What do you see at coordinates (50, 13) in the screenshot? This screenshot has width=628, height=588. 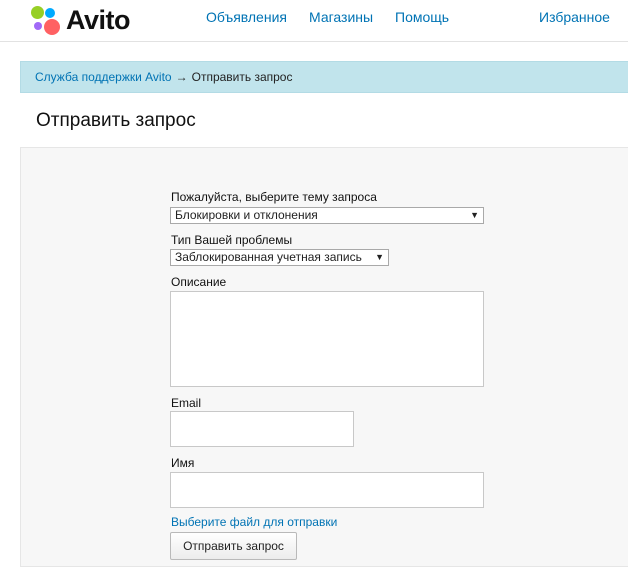 I see `logo-dot-blue` at bounding box center [50, 13].